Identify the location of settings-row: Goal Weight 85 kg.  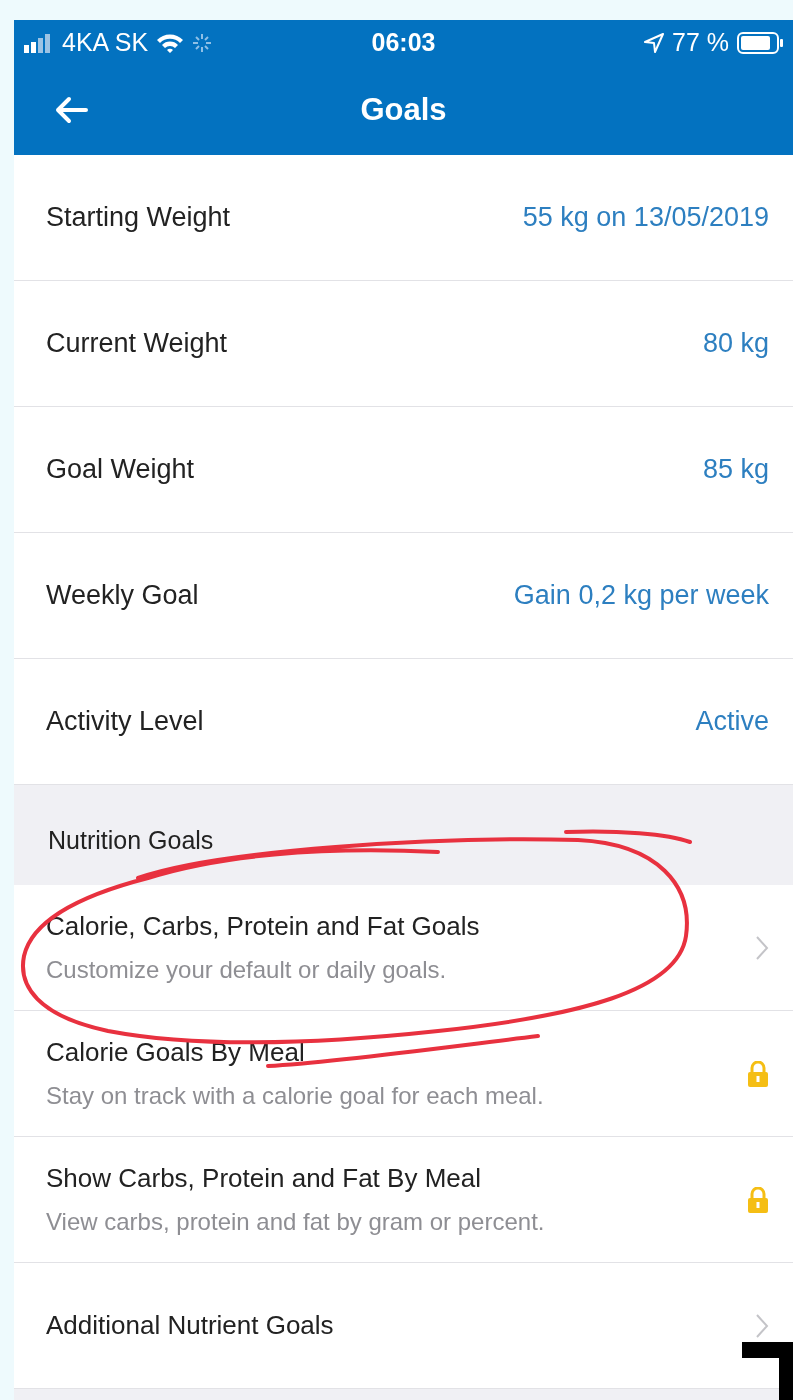
(403, 470).